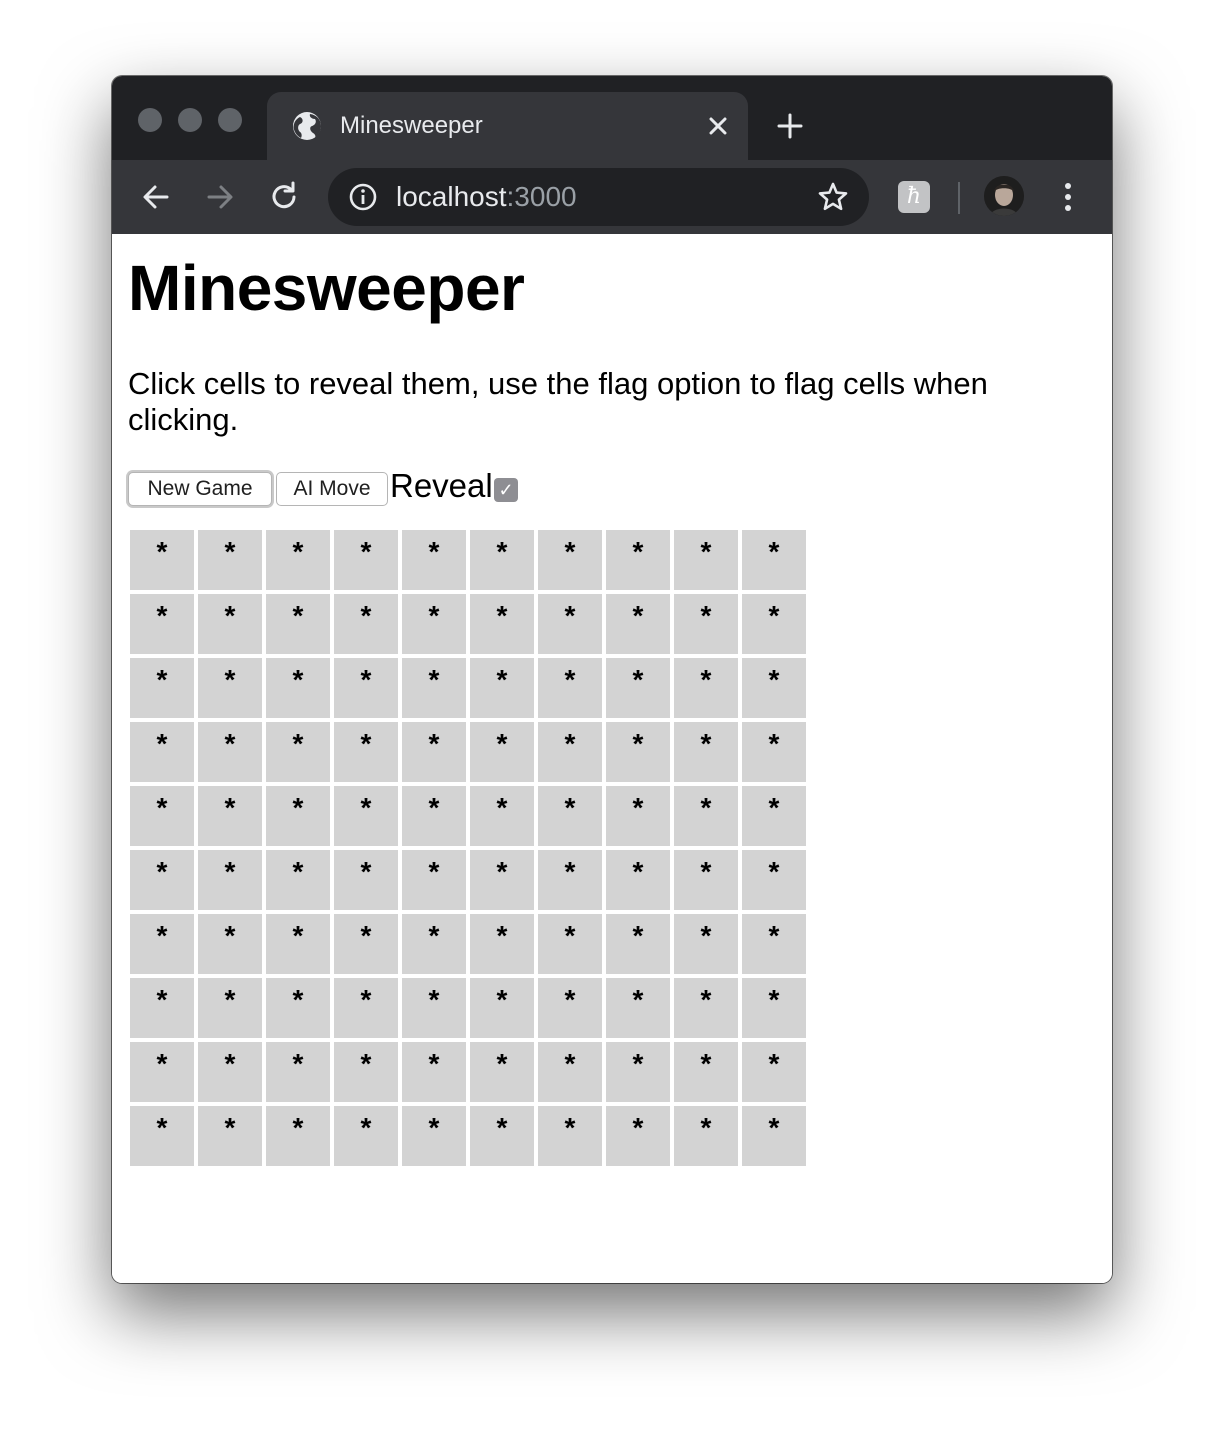  Describe the element at coordinates (1004, 196) in the screenshot. I see `avatar` at that location.